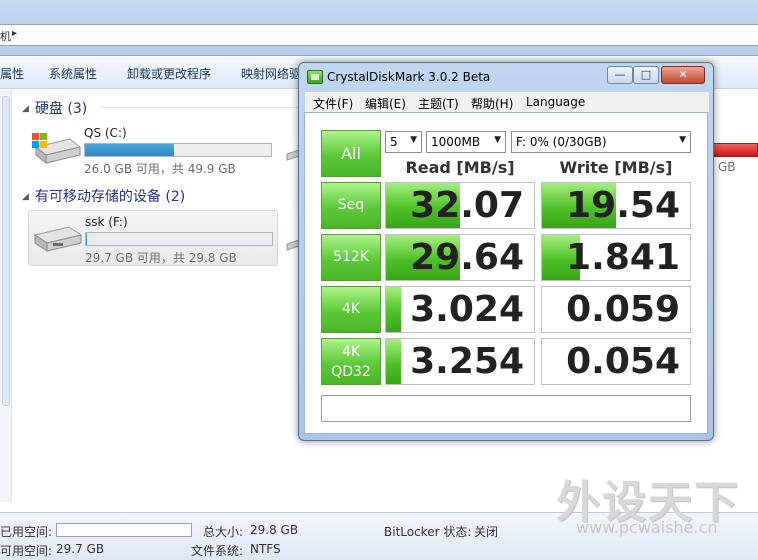 This screenshot has height=560, width=758. What do you see at coordinates (160, 169) in the screenshot?
I see `drive-free-space: 26.0 GB 可用，共 49.9 GB` at bounding box center [160, 169].